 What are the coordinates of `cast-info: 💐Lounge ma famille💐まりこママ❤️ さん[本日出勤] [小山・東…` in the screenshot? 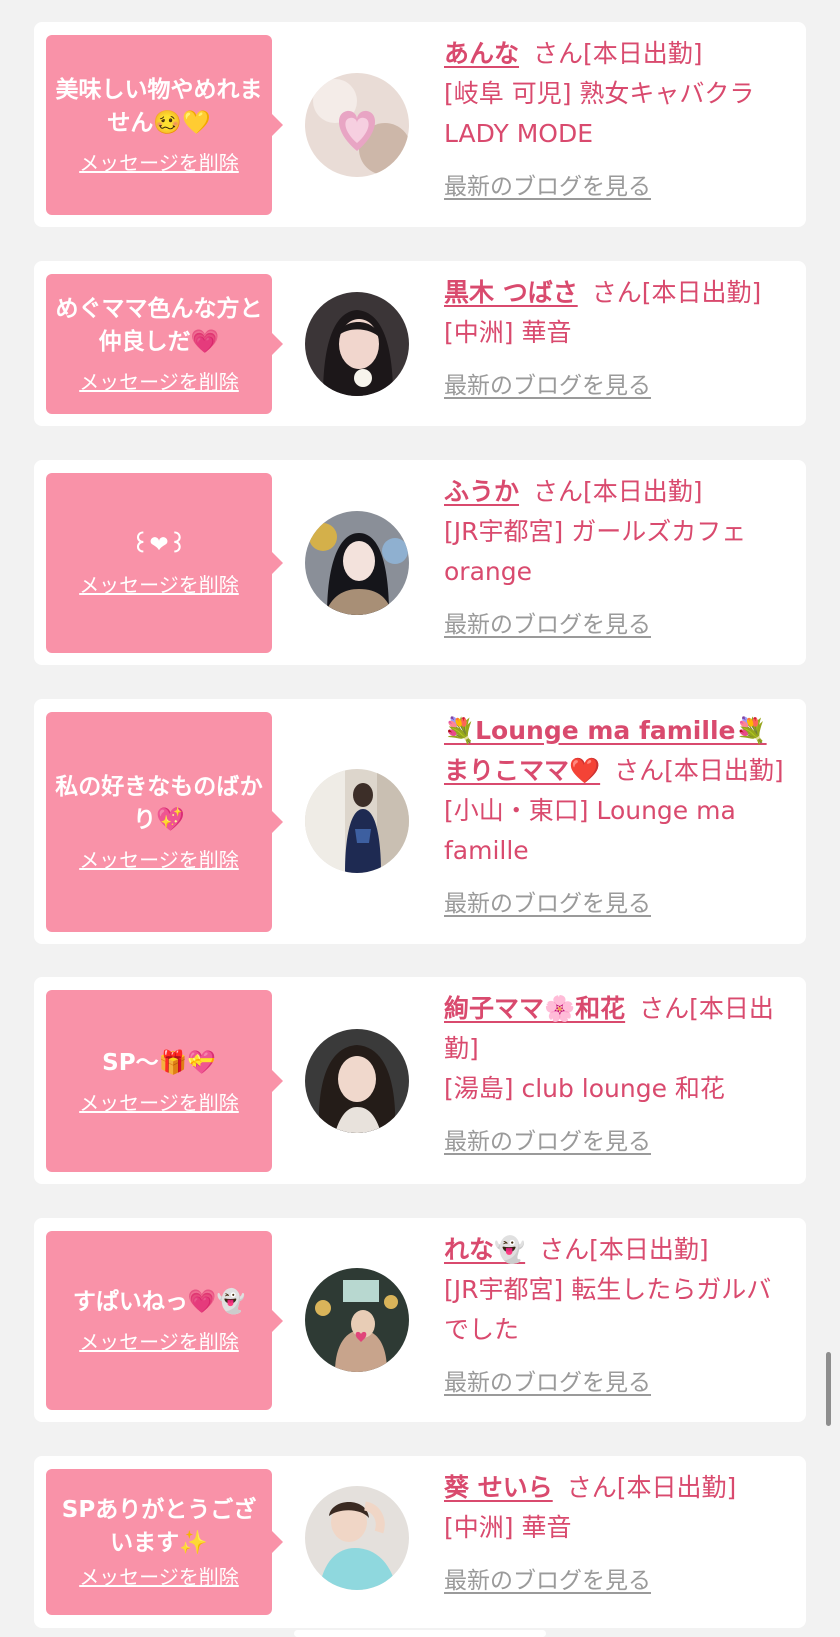 It's located at (616, 817).